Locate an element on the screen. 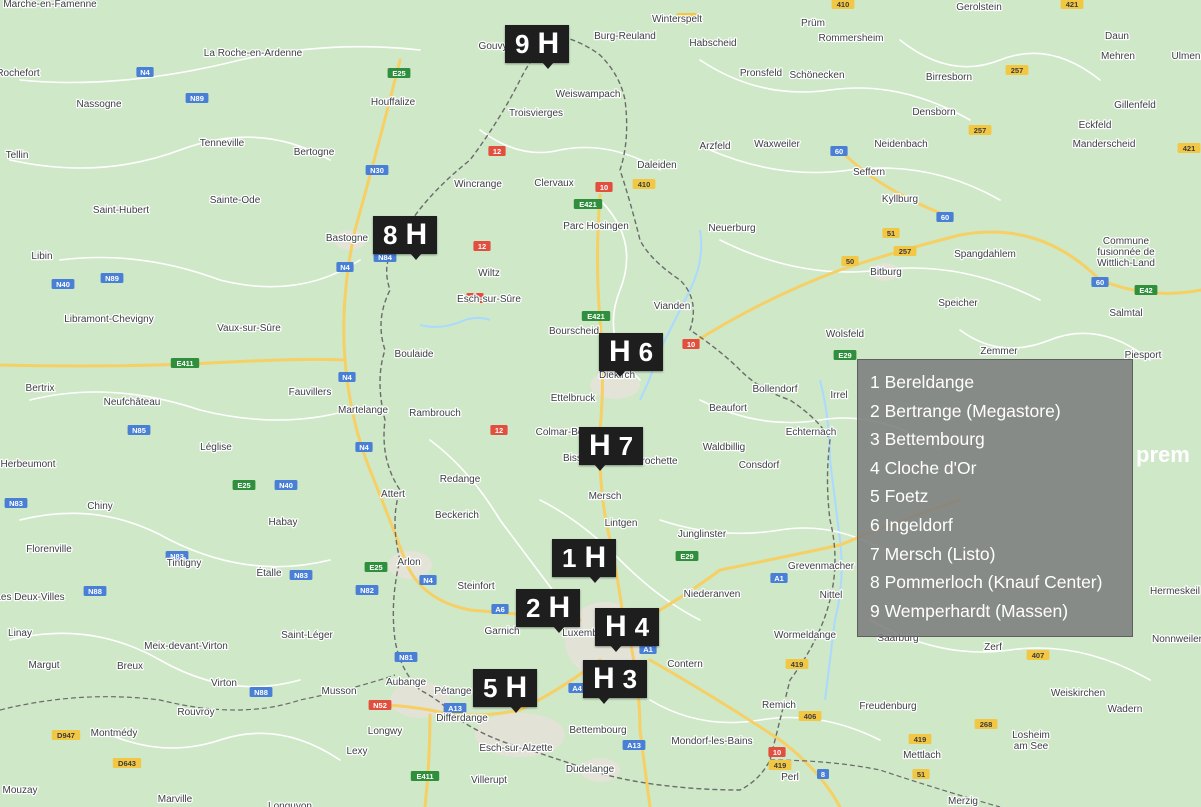 This screenshot has width=1201, height=807. h-icon: H is located at coordinates (516, 687).